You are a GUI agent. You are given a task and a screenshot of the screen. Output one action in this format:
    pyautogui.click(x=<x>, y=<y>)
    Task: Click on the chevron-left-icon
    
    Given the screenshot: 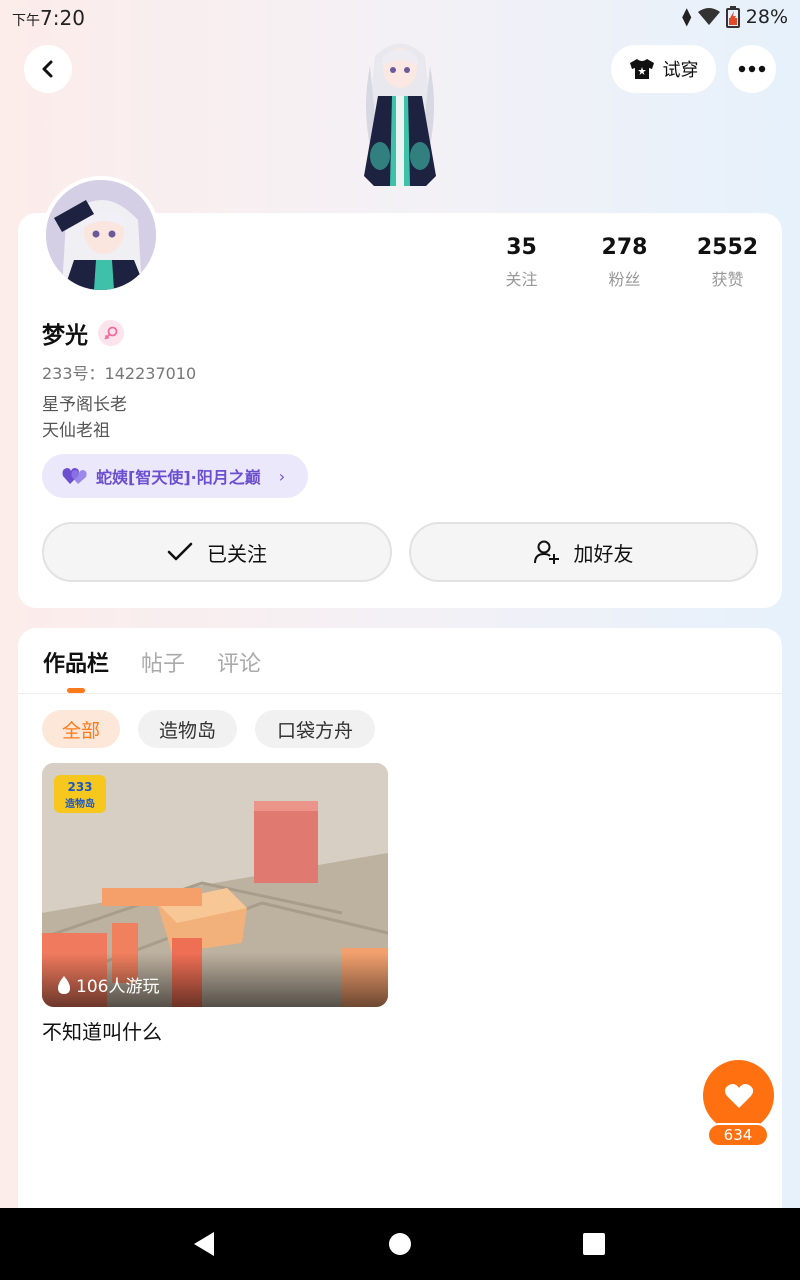 What is the action you would take?
    pyautogui.click(x=47, y=69)
    